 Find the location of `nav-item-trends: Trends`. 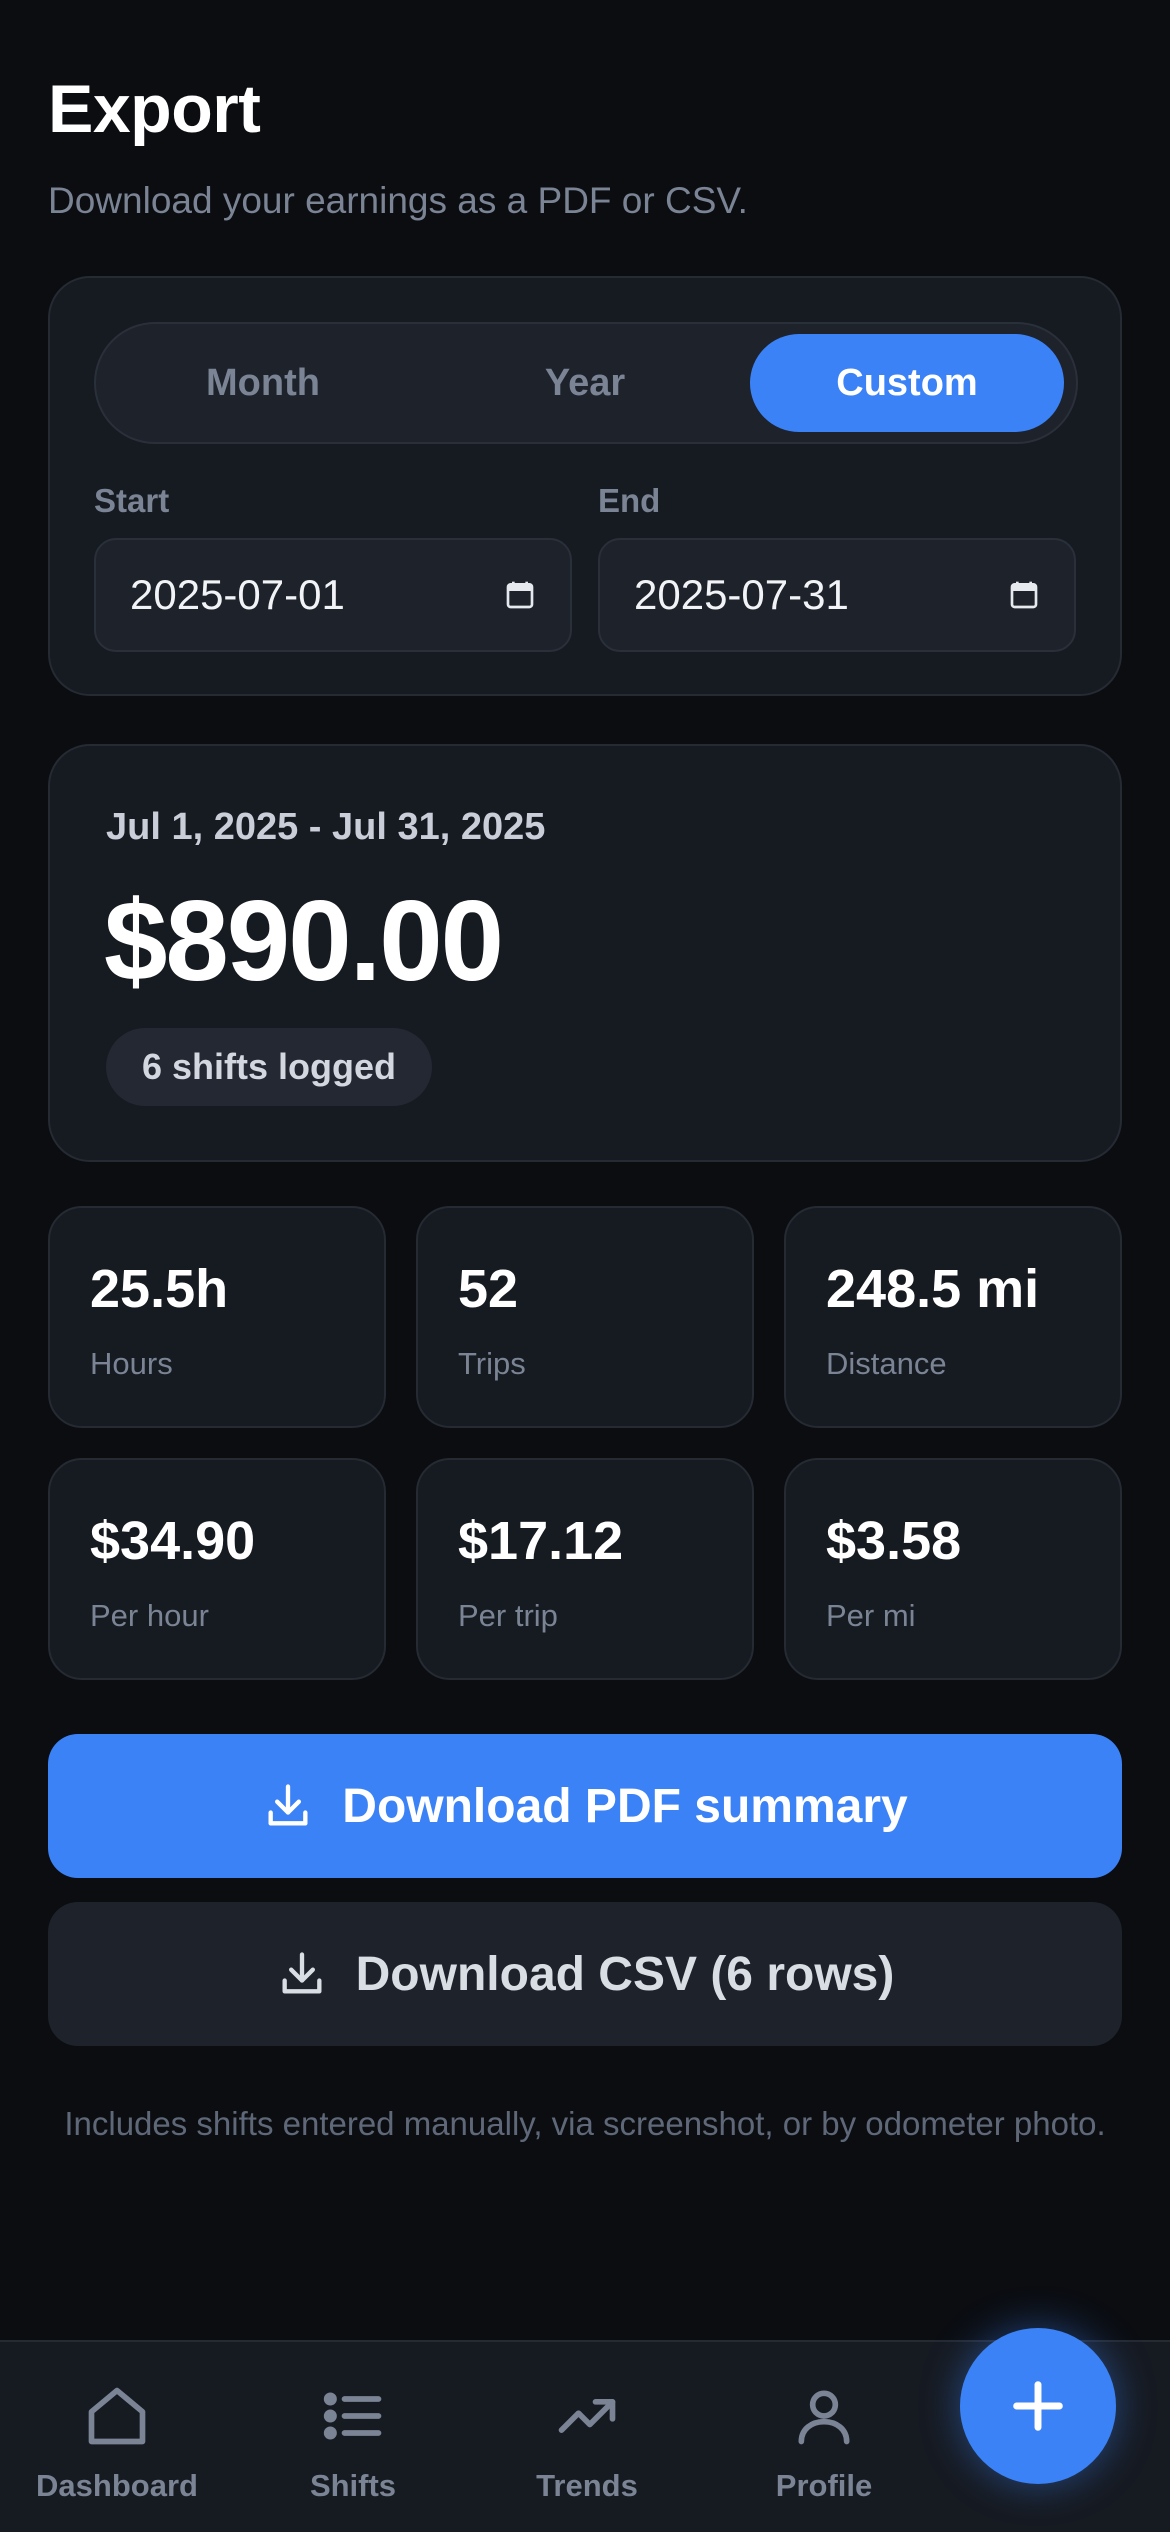

nav-item-trends: Trends is located at coordinates (587, 2443).